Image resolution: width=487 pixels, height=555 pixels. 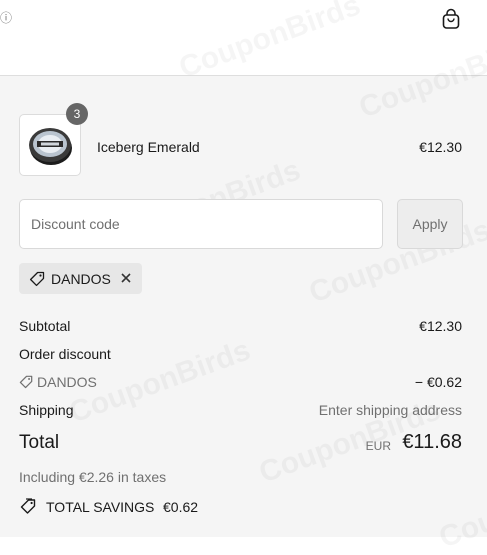 I want to click on total-amount: €11.68, so click(x=432, y=442).